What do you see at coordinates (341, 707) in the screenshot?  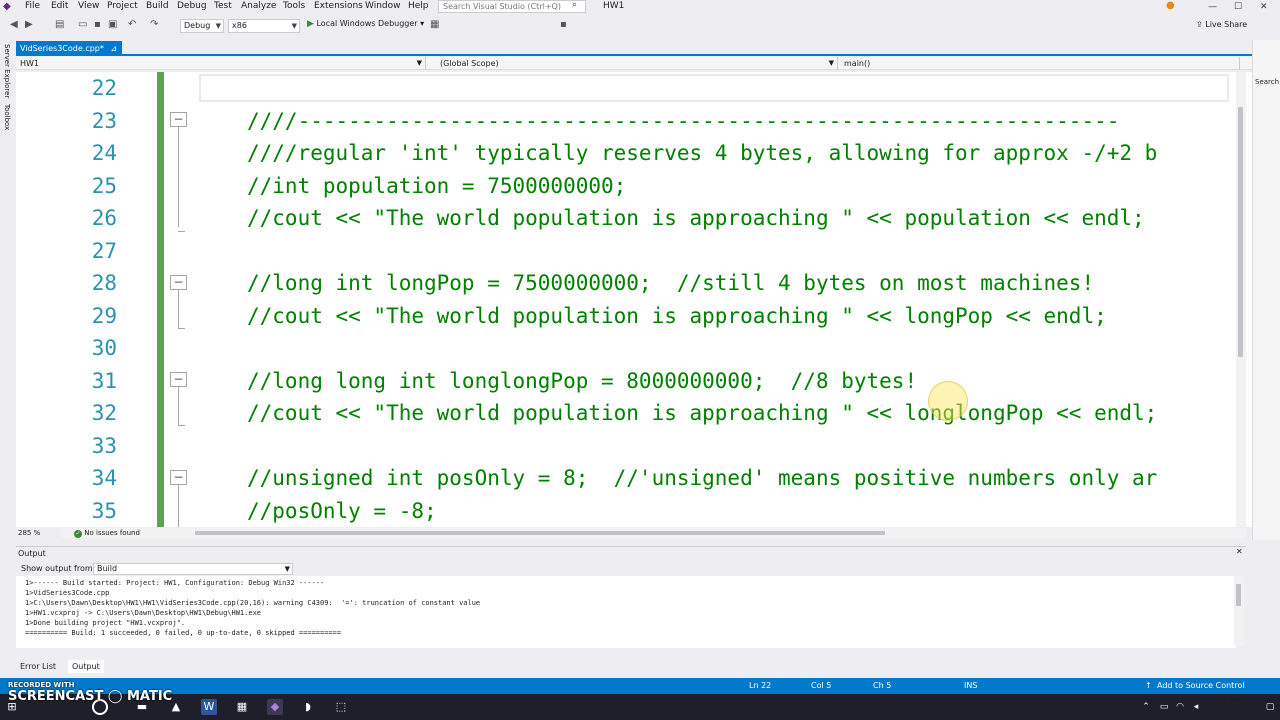 I see `snipping-tool-icon: ⬚` at bounding box center [341, 707].